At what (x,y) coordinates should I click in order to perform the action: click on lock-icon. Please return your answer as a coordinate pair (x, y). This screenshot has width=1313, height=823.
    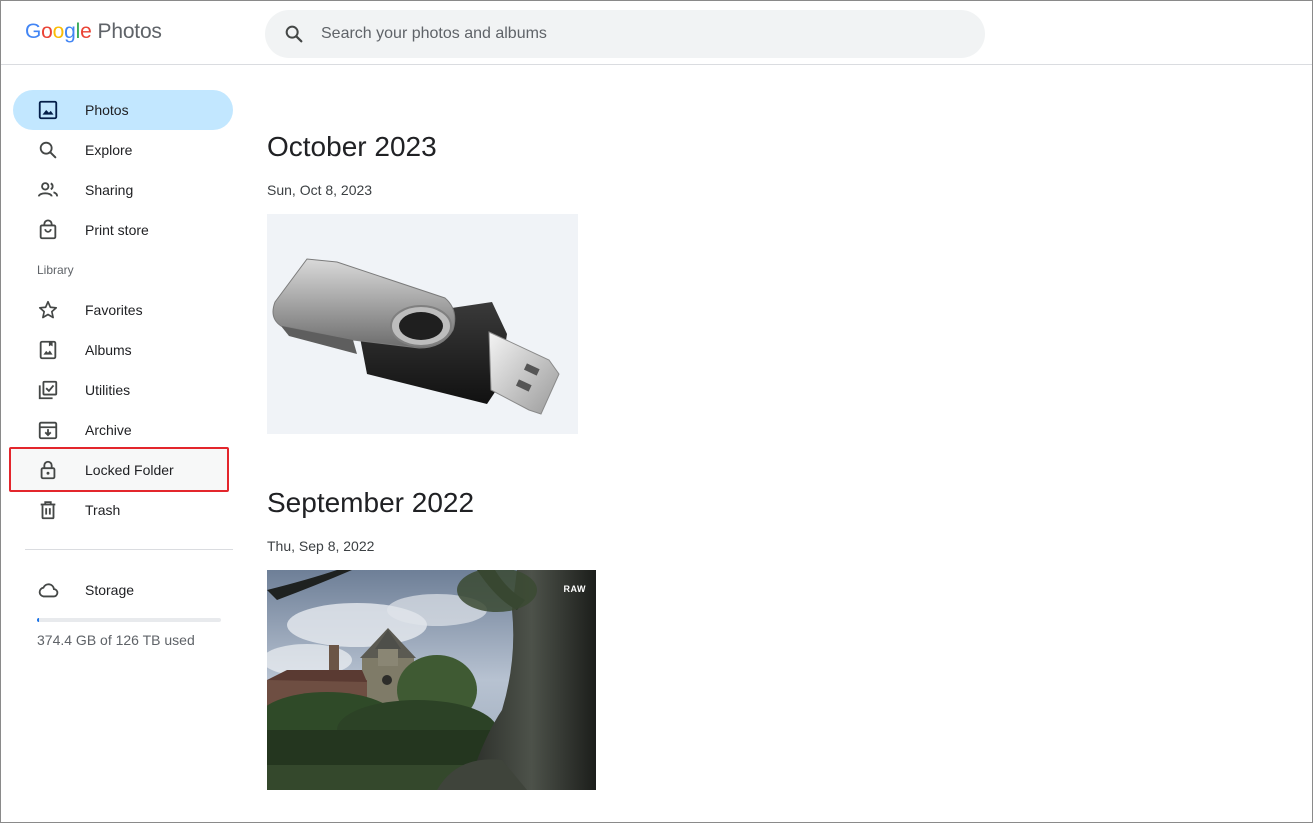
    Looking at the image, I should click on (48, 470).